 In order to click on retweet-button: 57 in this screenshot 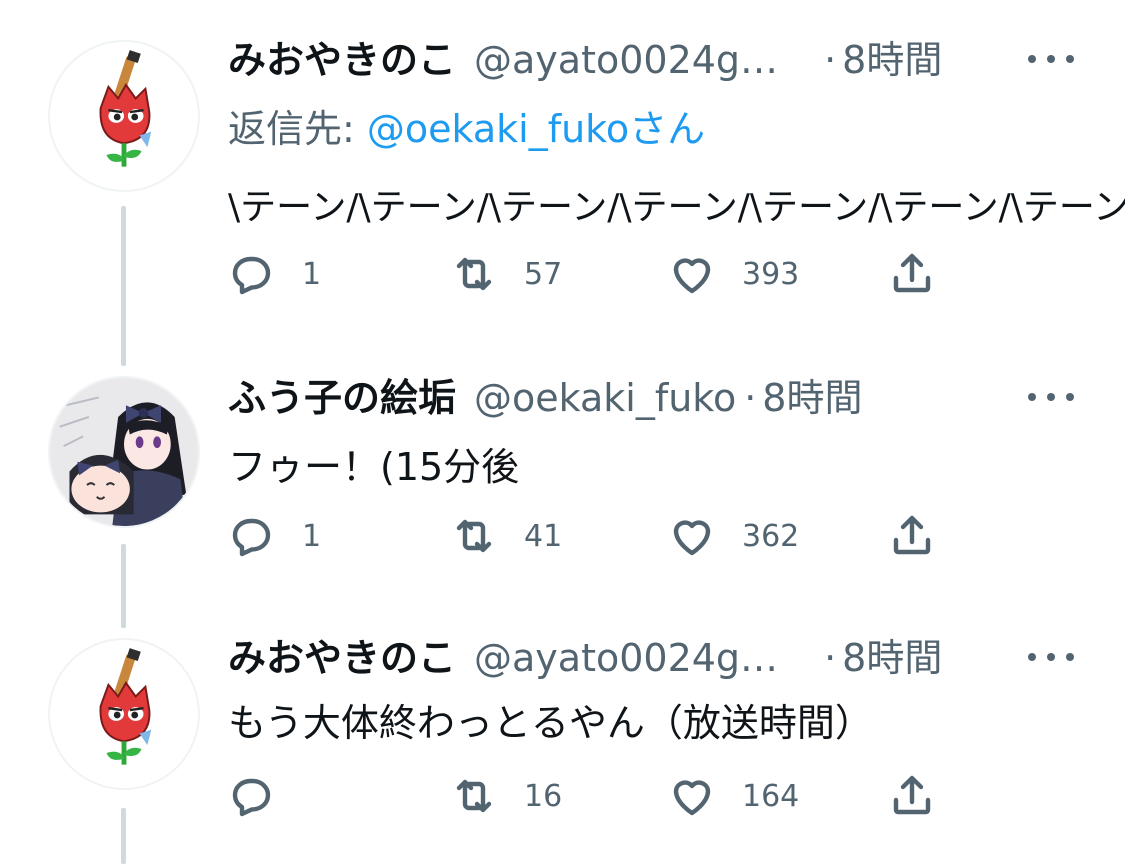, I will do `click(506, 274)`.